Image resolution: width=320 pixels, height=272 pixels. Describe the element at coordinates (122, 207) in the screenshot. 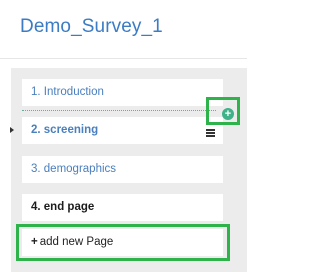

I see `page-item-end-page: 4. end page` at that location.